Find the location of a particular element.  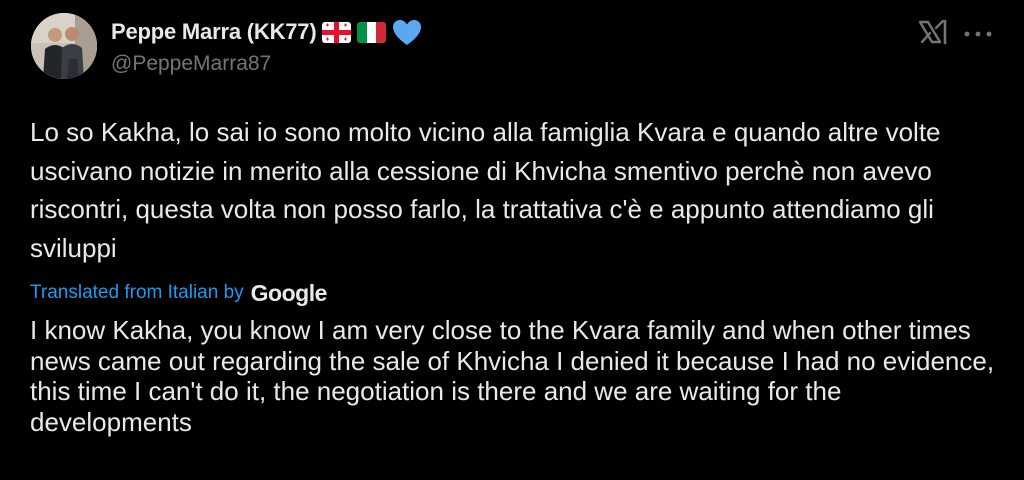

avatar is located at coordinates (64, 46).